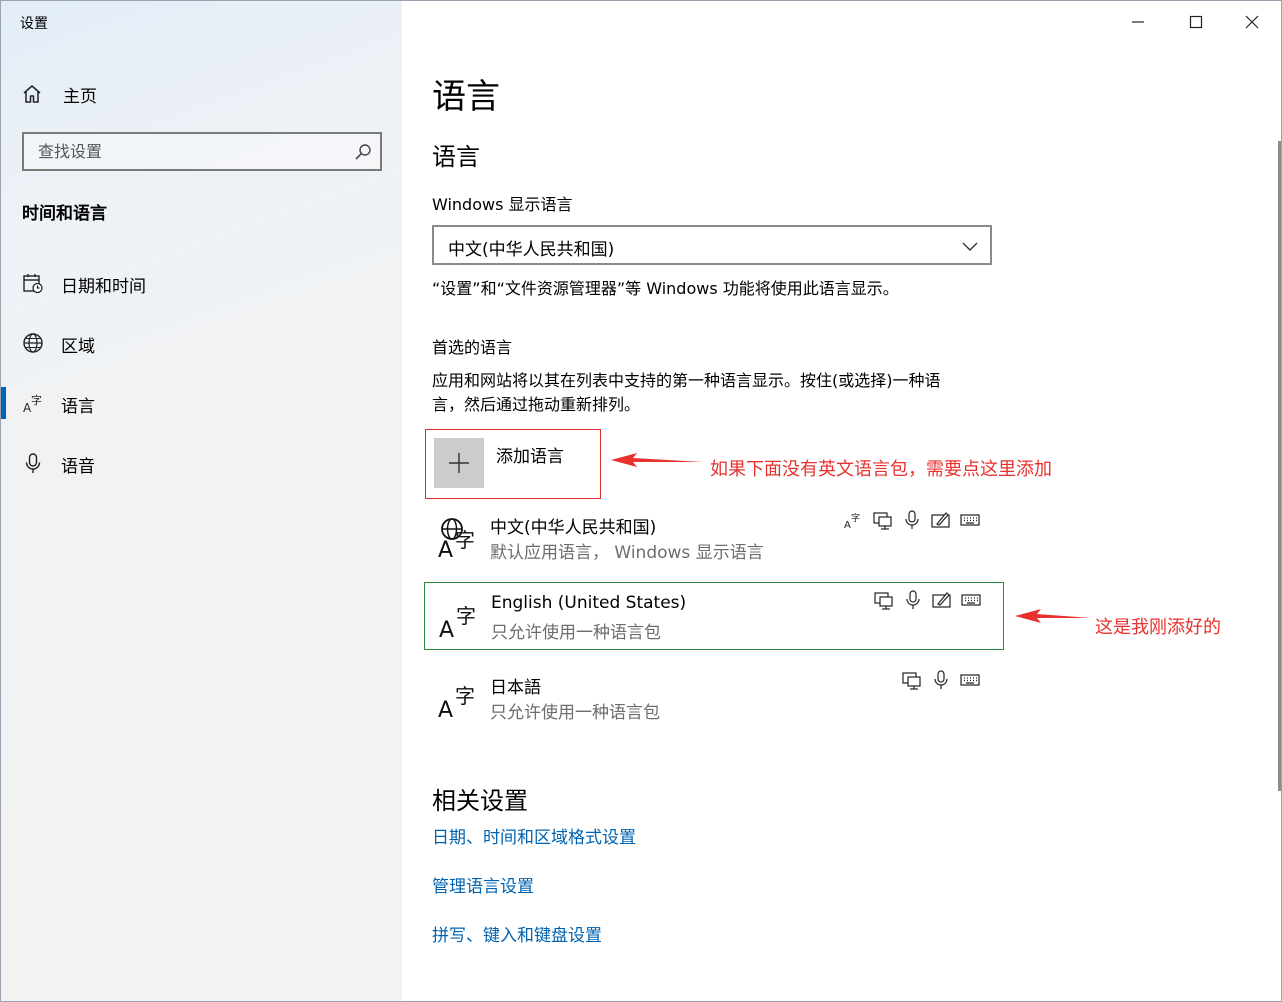 Image resolution: width=1282 pixels, height=1002 pixels. I want to click on link-manage-language-settings: 管理语言设置, so click(483, 884).